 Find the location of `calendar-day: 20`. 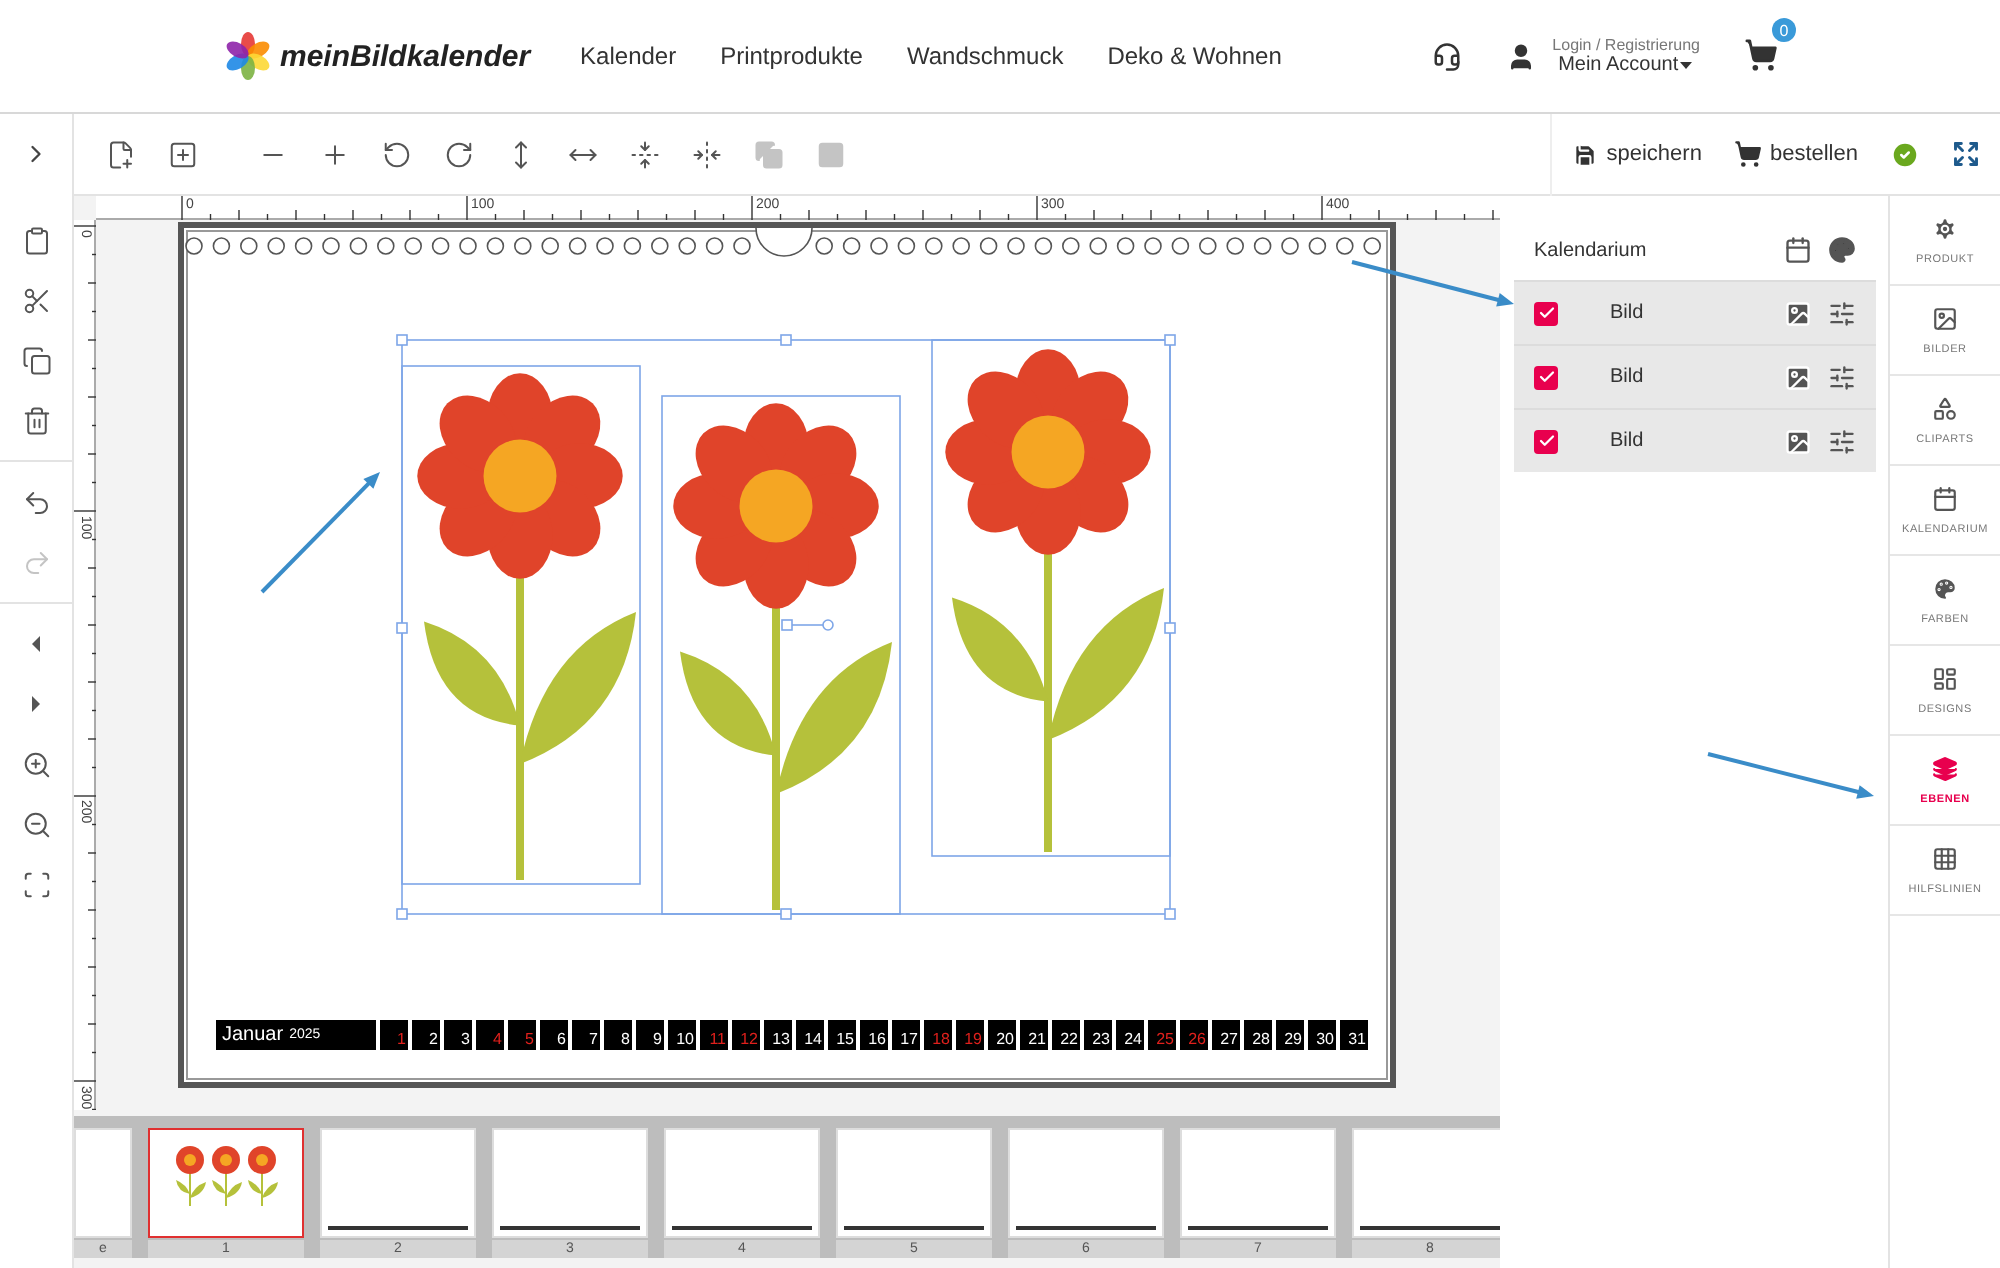

calendar-day: 20 is located at coordinates (1002, 1035).